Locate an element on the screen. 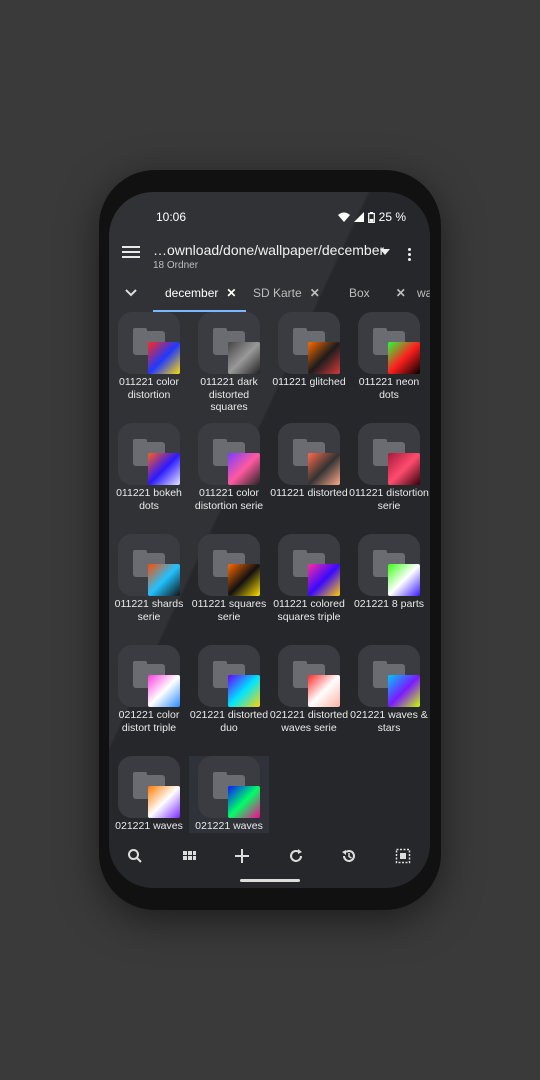  folder-item: 011221 shards serie is located at coordinates (149, 578).